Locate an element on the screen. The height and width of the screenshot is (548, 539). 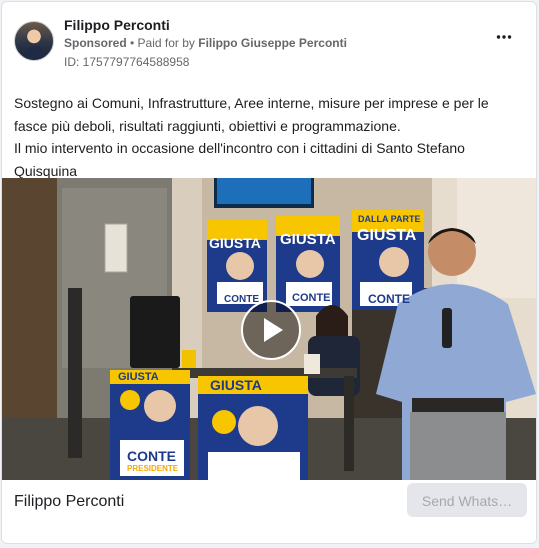
poster-word-3: GIUSTA is located at coordinates (387, 235).